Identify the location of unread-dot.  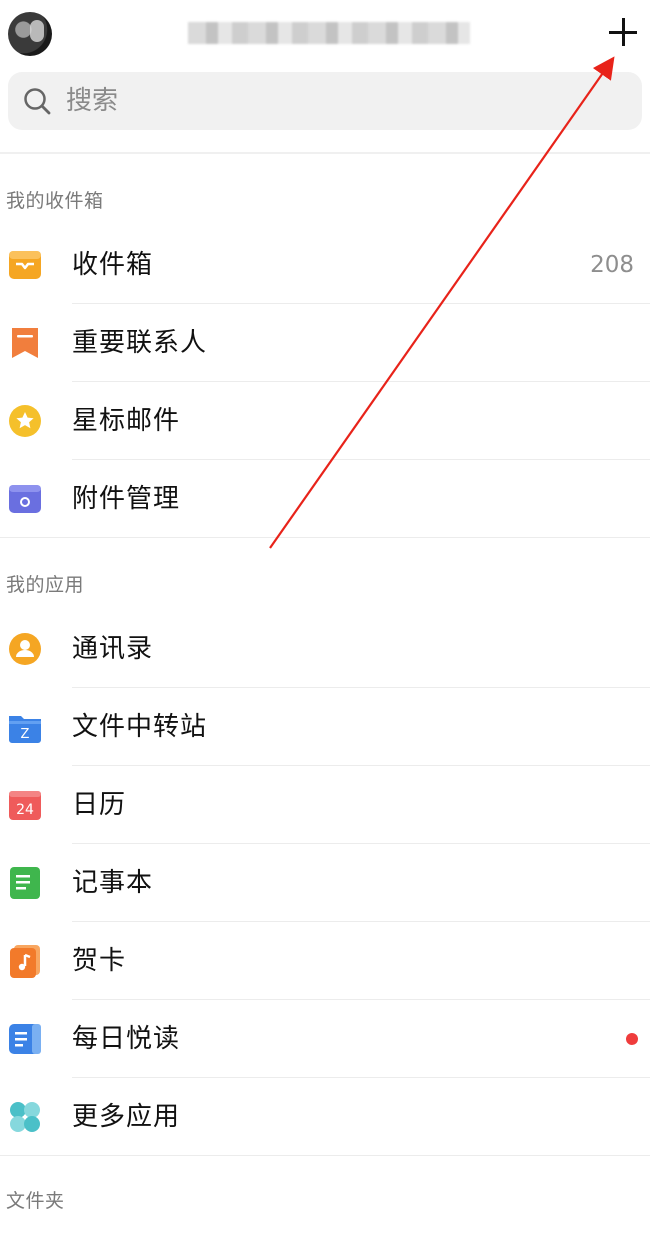
(632, 1039).